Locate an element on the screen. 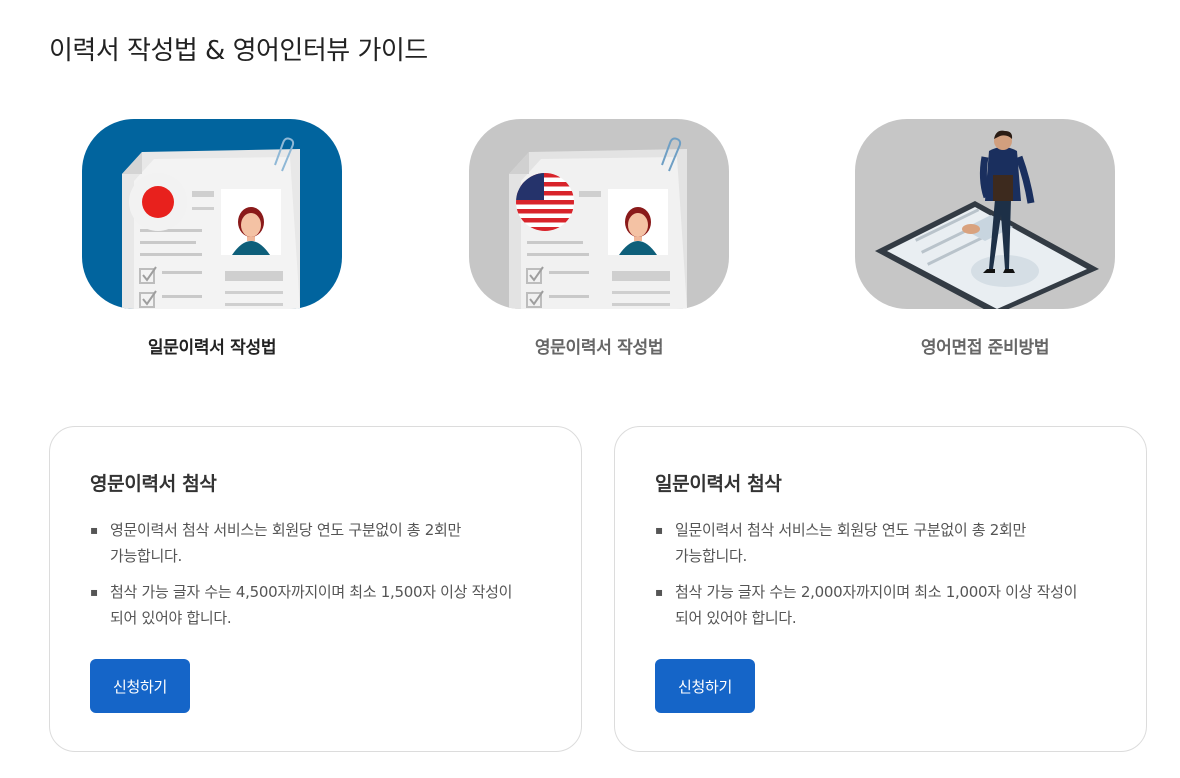  tablet-icon is located at coordinates (987, 255).